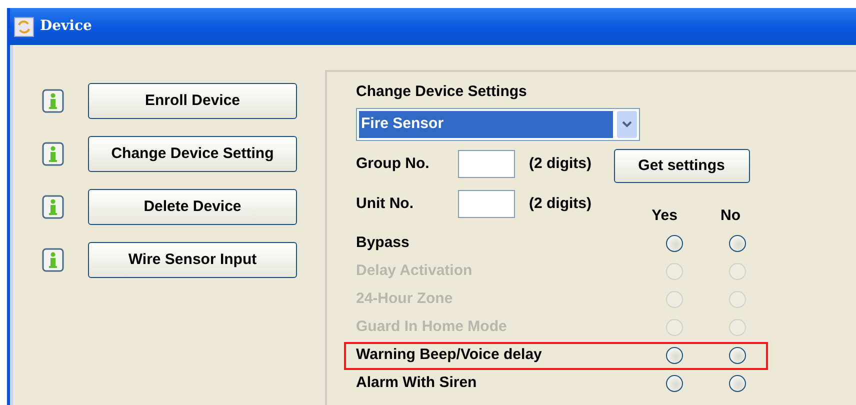 This screenshot has width=856, height=405. Describe the element at coordinates (498, 124) in the screenshot. I see `device-type-dropdown: Fire Sensor` at that location.